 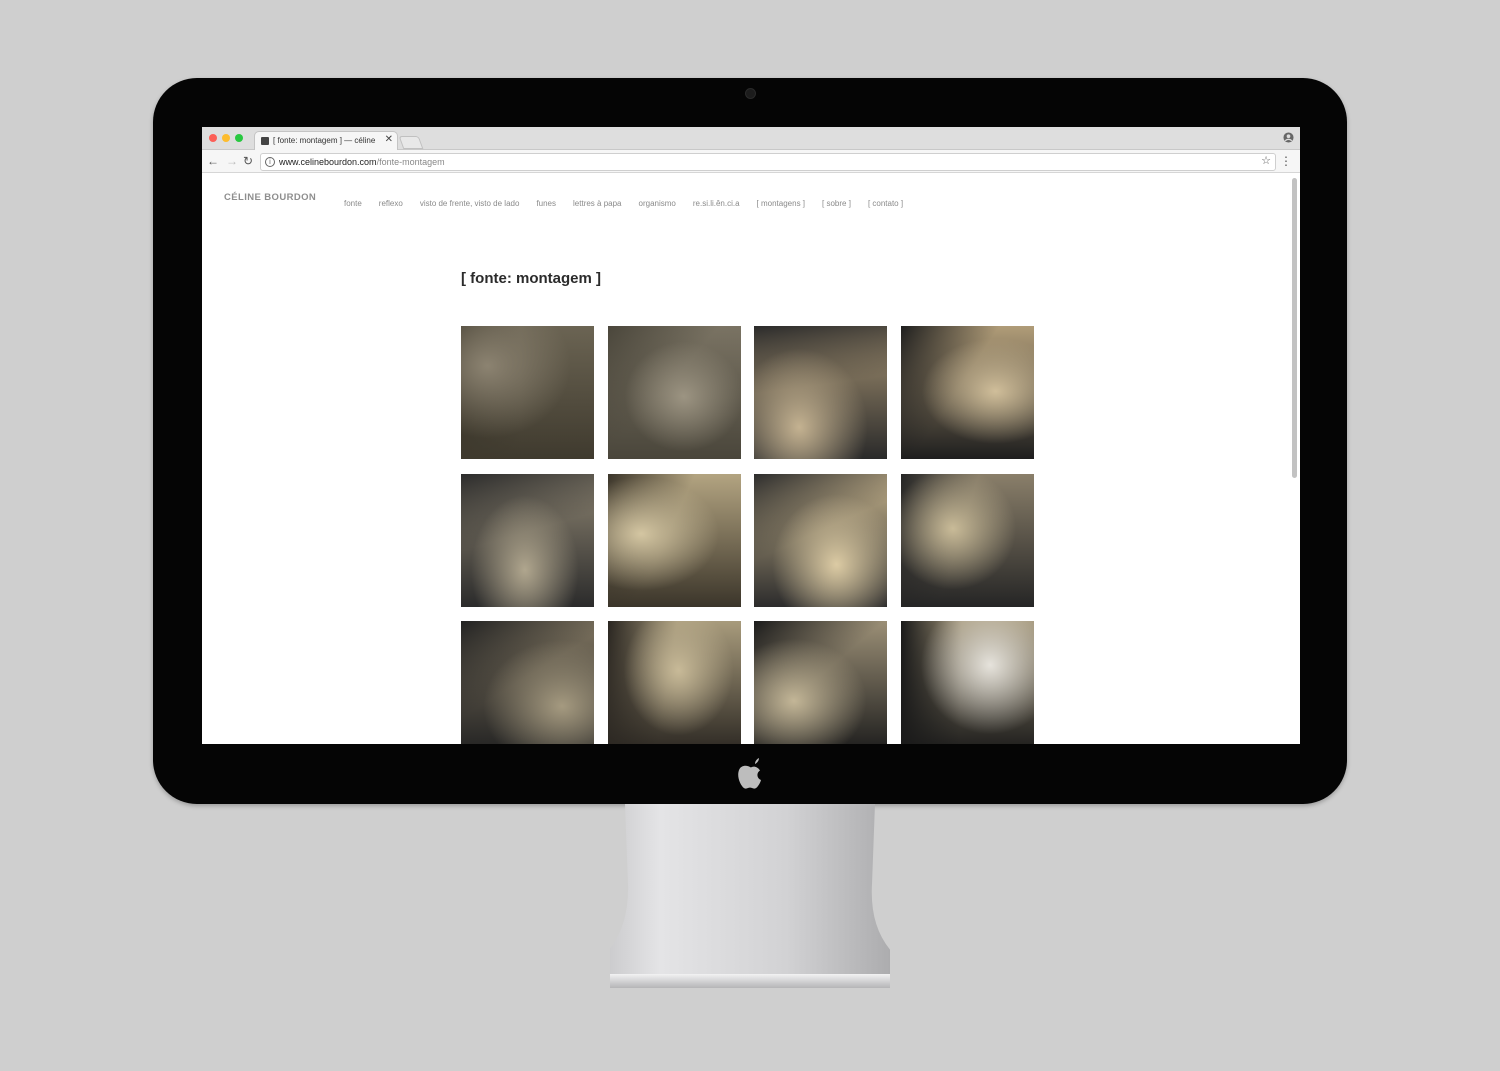 What do you see at coordinates (470, 204) in the screenshot?
I see `nav-item-visto: visto de frente, visto de lado` at bounding box center [470, 204].